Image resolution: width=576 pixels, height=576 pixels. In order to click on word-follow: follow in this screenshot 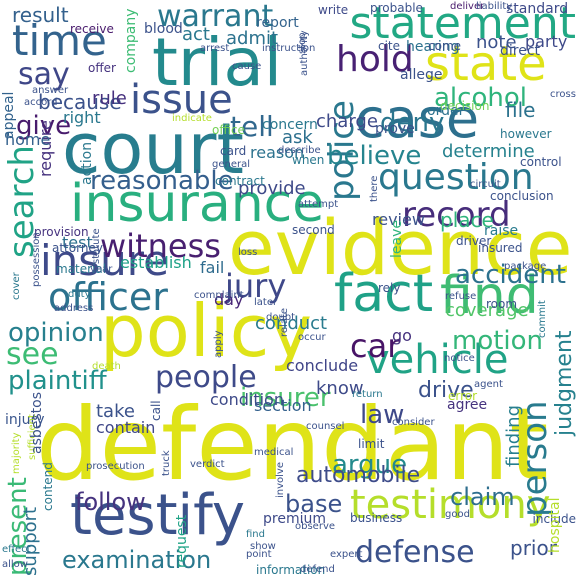, I will do `click(110, 502)`.